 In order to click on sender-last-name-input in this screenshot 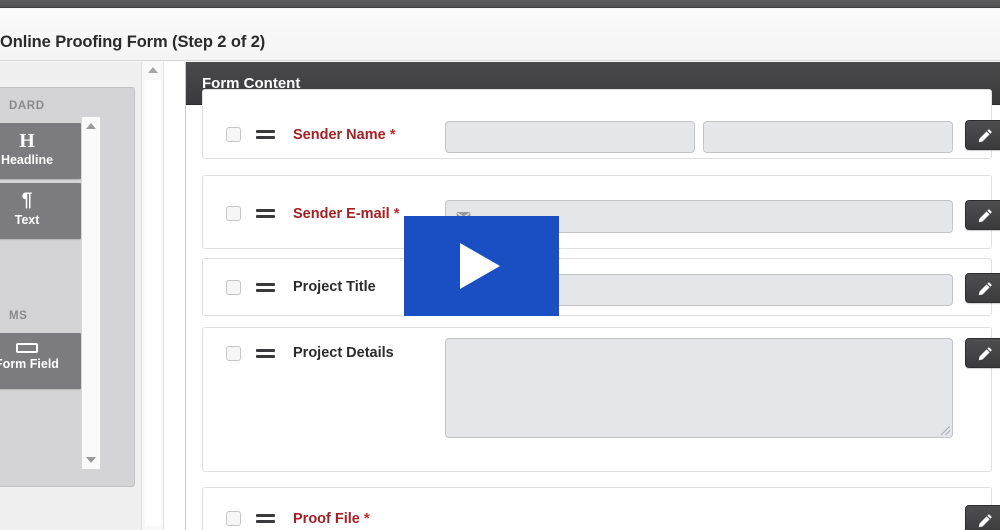, I will do `click(828, 137)`.